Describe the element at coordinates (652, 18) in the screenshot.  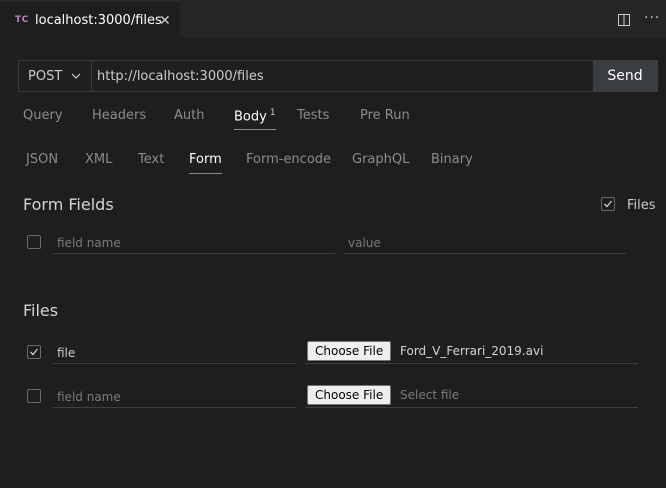
I see `more-actions-icon: ···` at that location.